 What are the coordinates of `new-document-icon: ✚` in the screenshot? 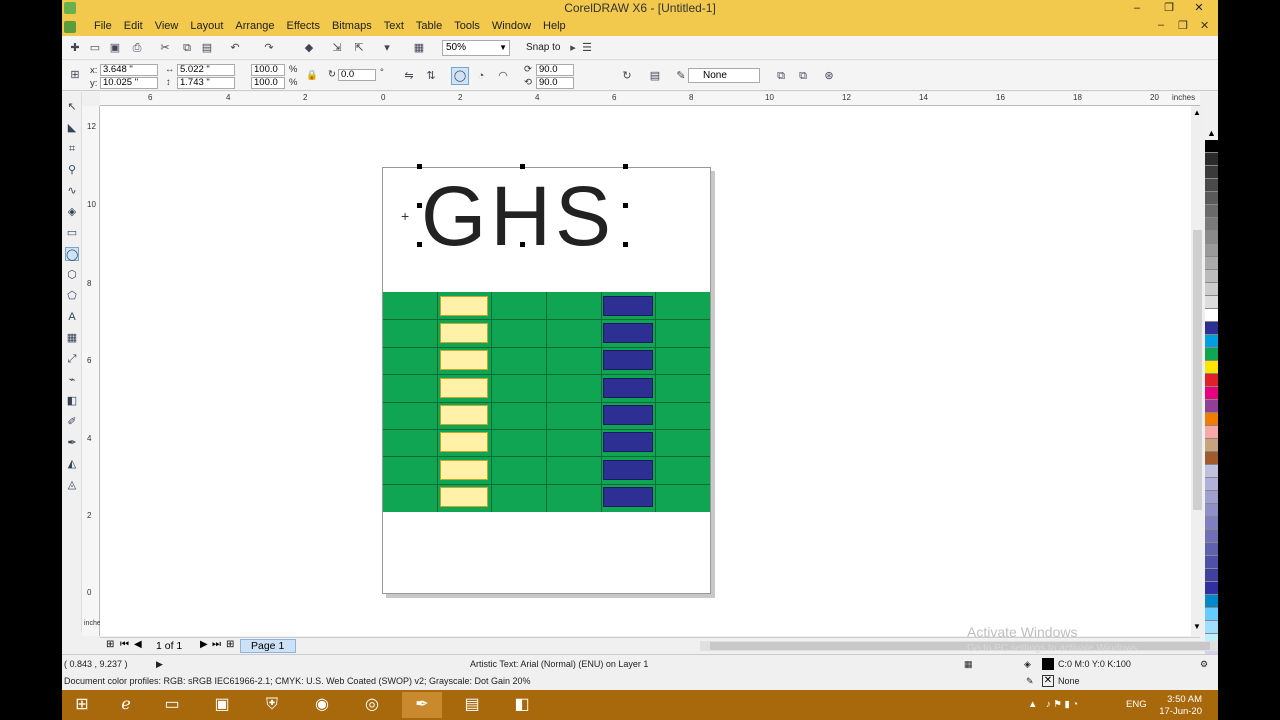 It's located at (75, 48).